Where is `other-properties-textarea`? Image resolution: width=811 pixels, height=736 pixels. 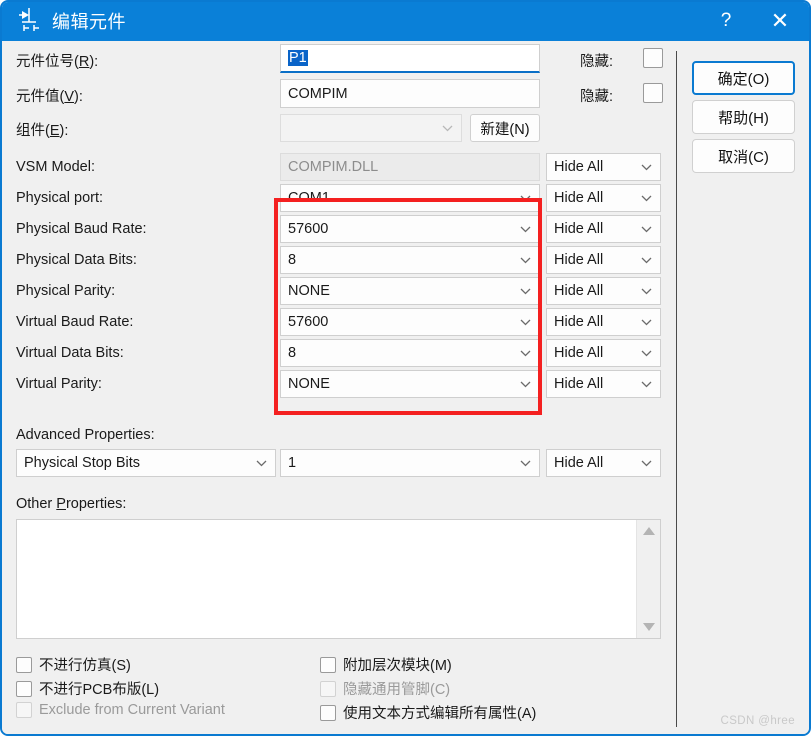
other-properties-textarea is located at coordinates (338, 579).